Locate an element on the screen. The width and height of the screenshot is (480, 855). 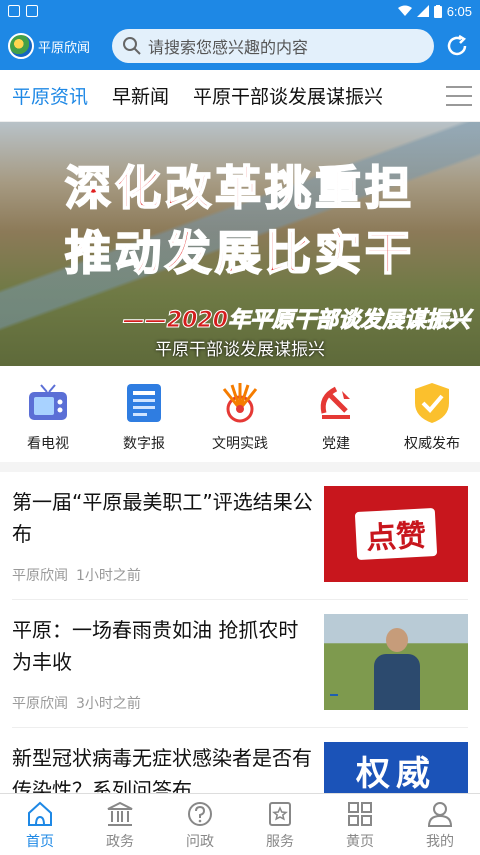
quick-link-digital-paper: 数字报 is located at coordinates (144, 417).